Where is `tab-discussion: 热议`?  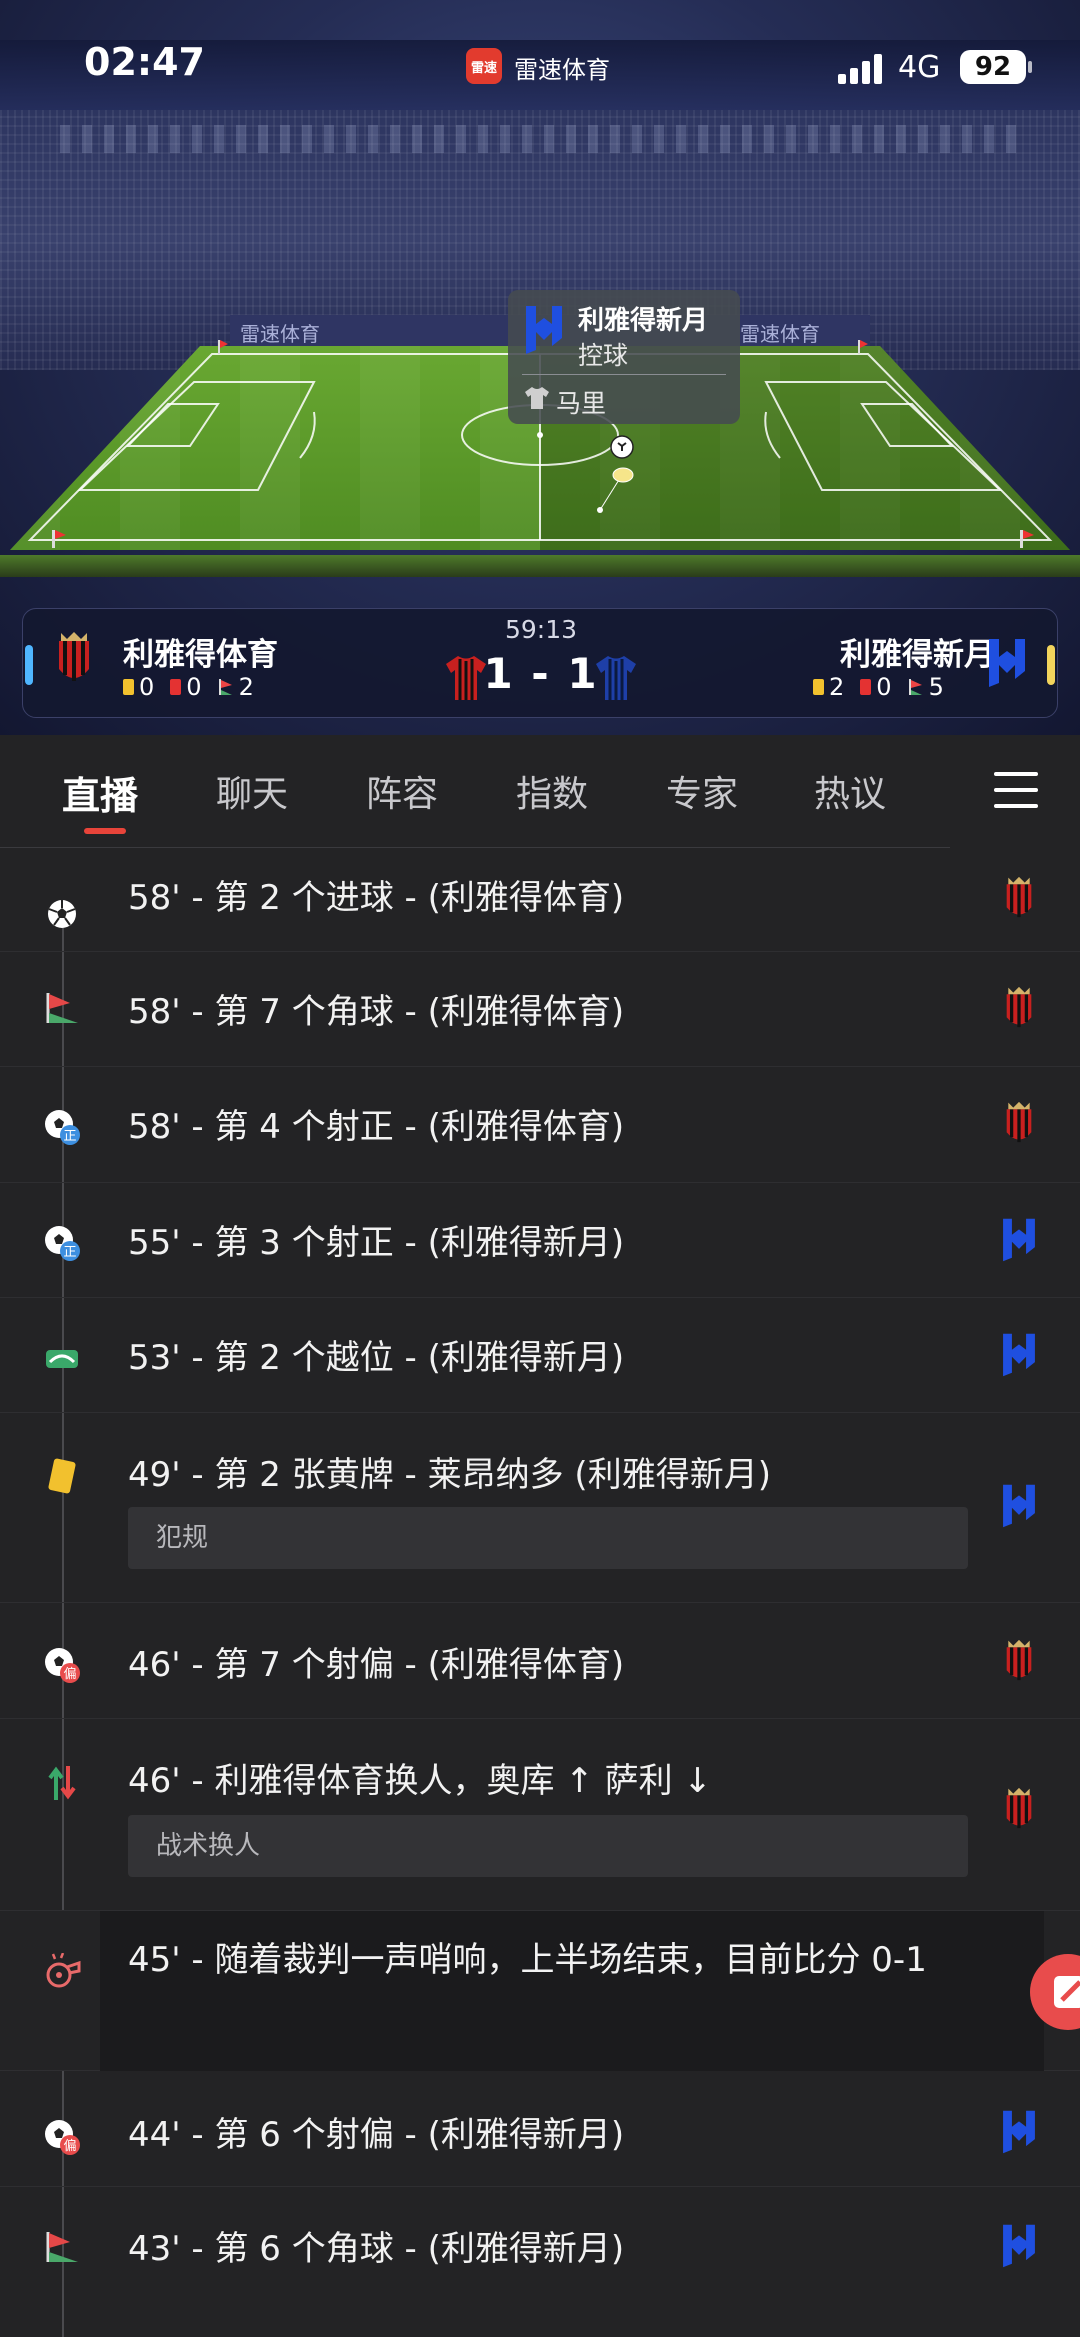
tab-discussion: 热议 is located at coordinates (850, 791).